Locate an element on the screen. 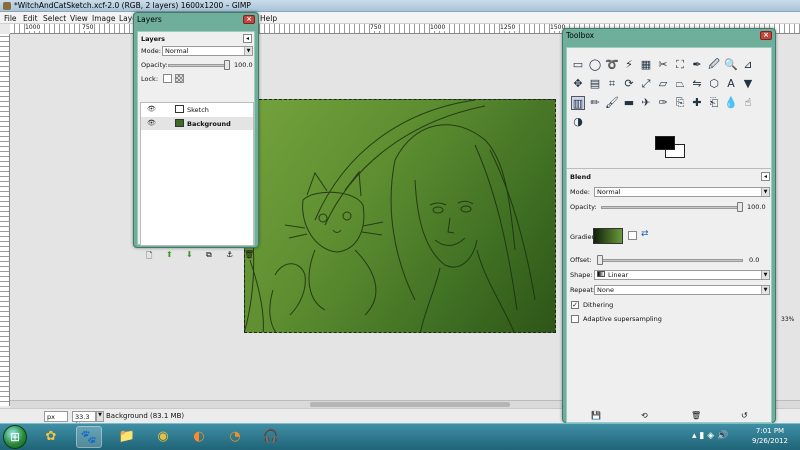 The width and height of the screenshot is (800, 450). delete-options-icon: 🗑 is located at coordinates (696, 415).